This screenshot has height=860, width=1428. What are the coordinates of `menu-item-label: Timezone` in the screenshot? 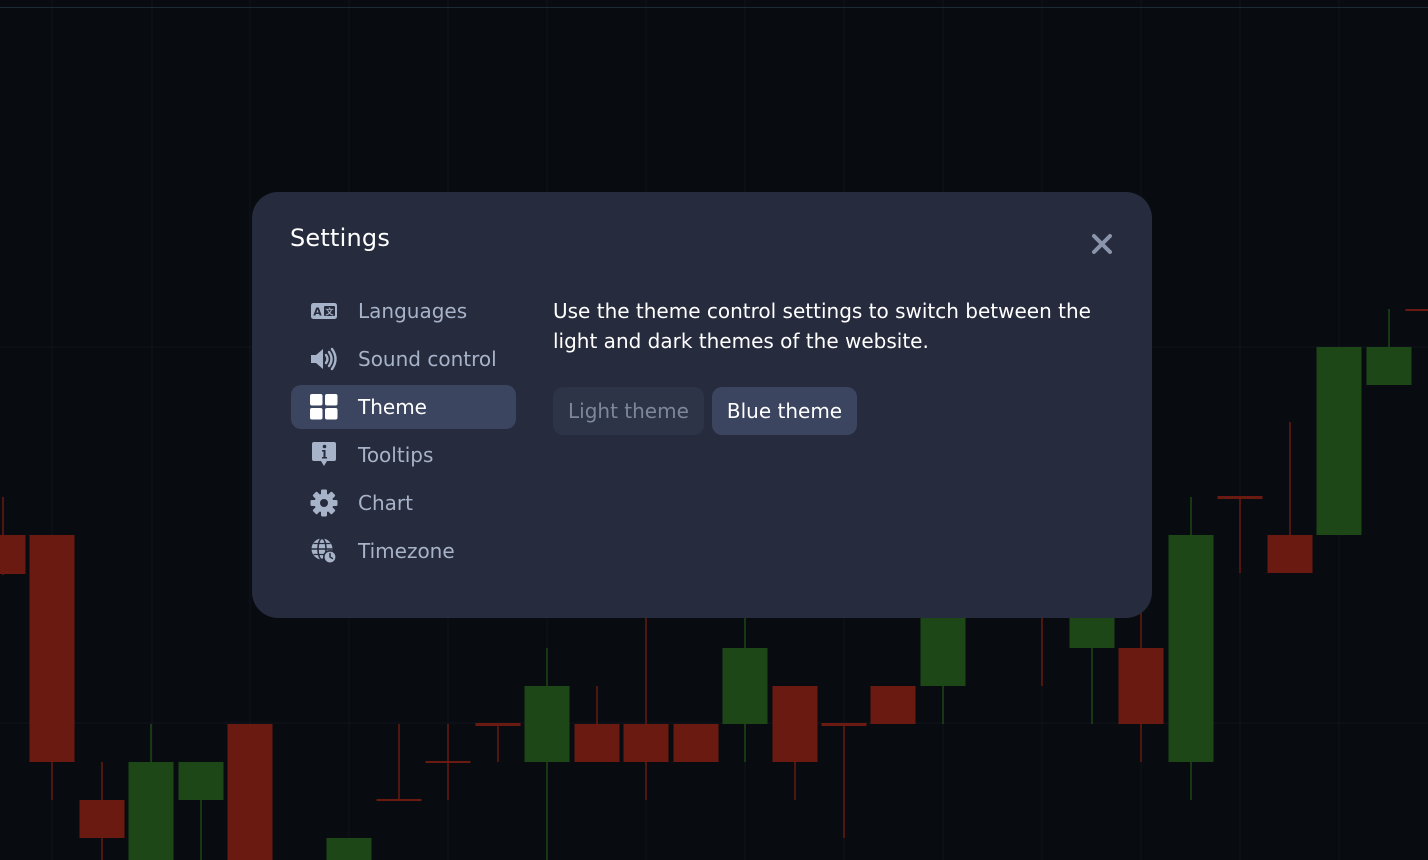 It's located at (406, 551).